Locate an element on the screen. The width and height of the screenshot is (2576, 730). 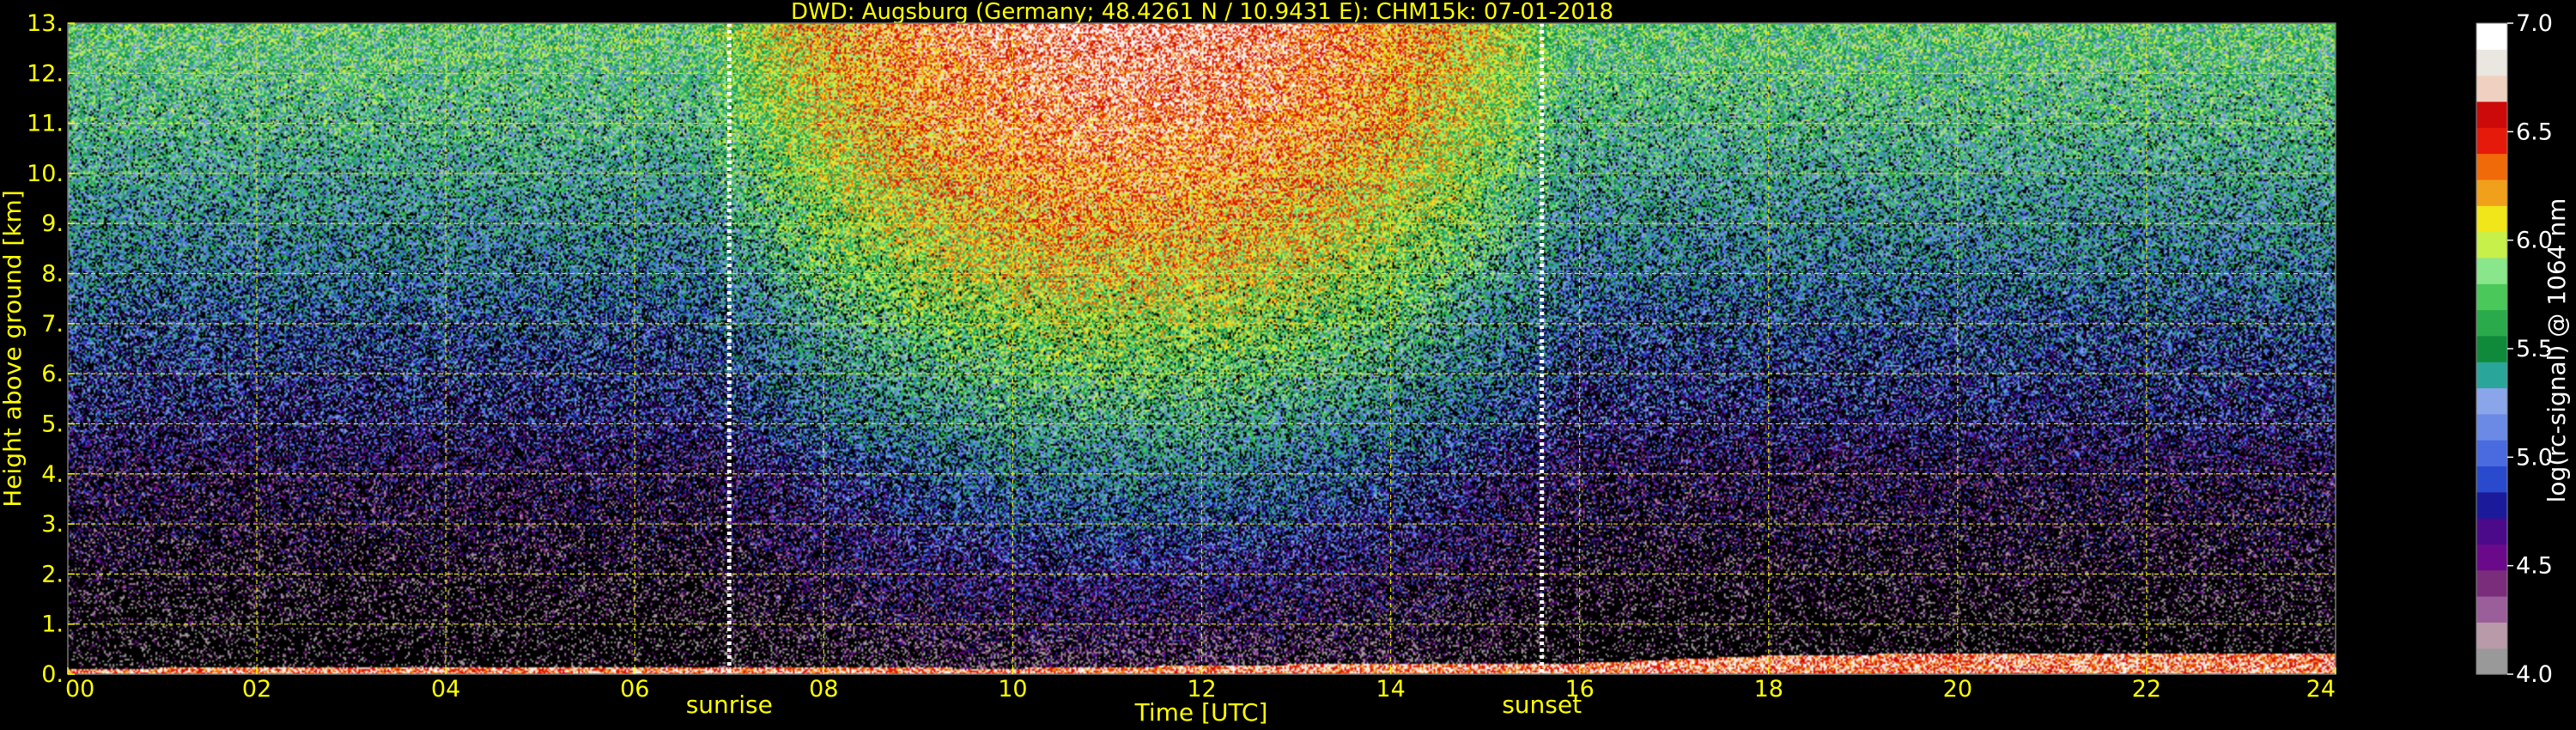
y-tick-label: 7. is located at coordinates (52, 324).